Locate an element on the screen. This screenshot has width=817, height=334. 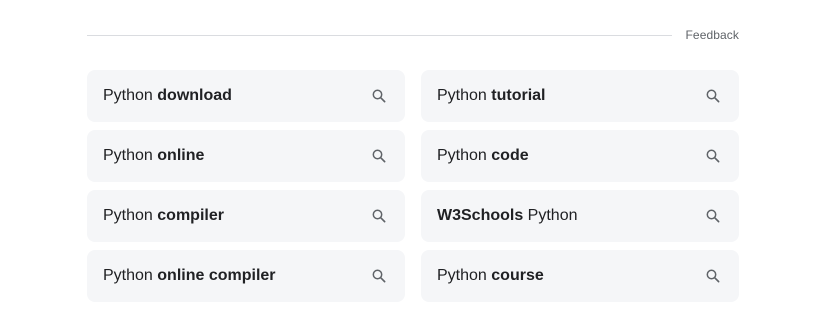
related-search-label: Python course is located at coordinates (490, 276).